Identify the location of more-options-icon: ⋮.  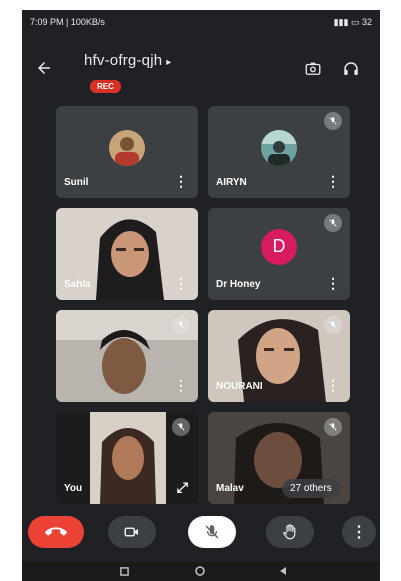
(359, 532).